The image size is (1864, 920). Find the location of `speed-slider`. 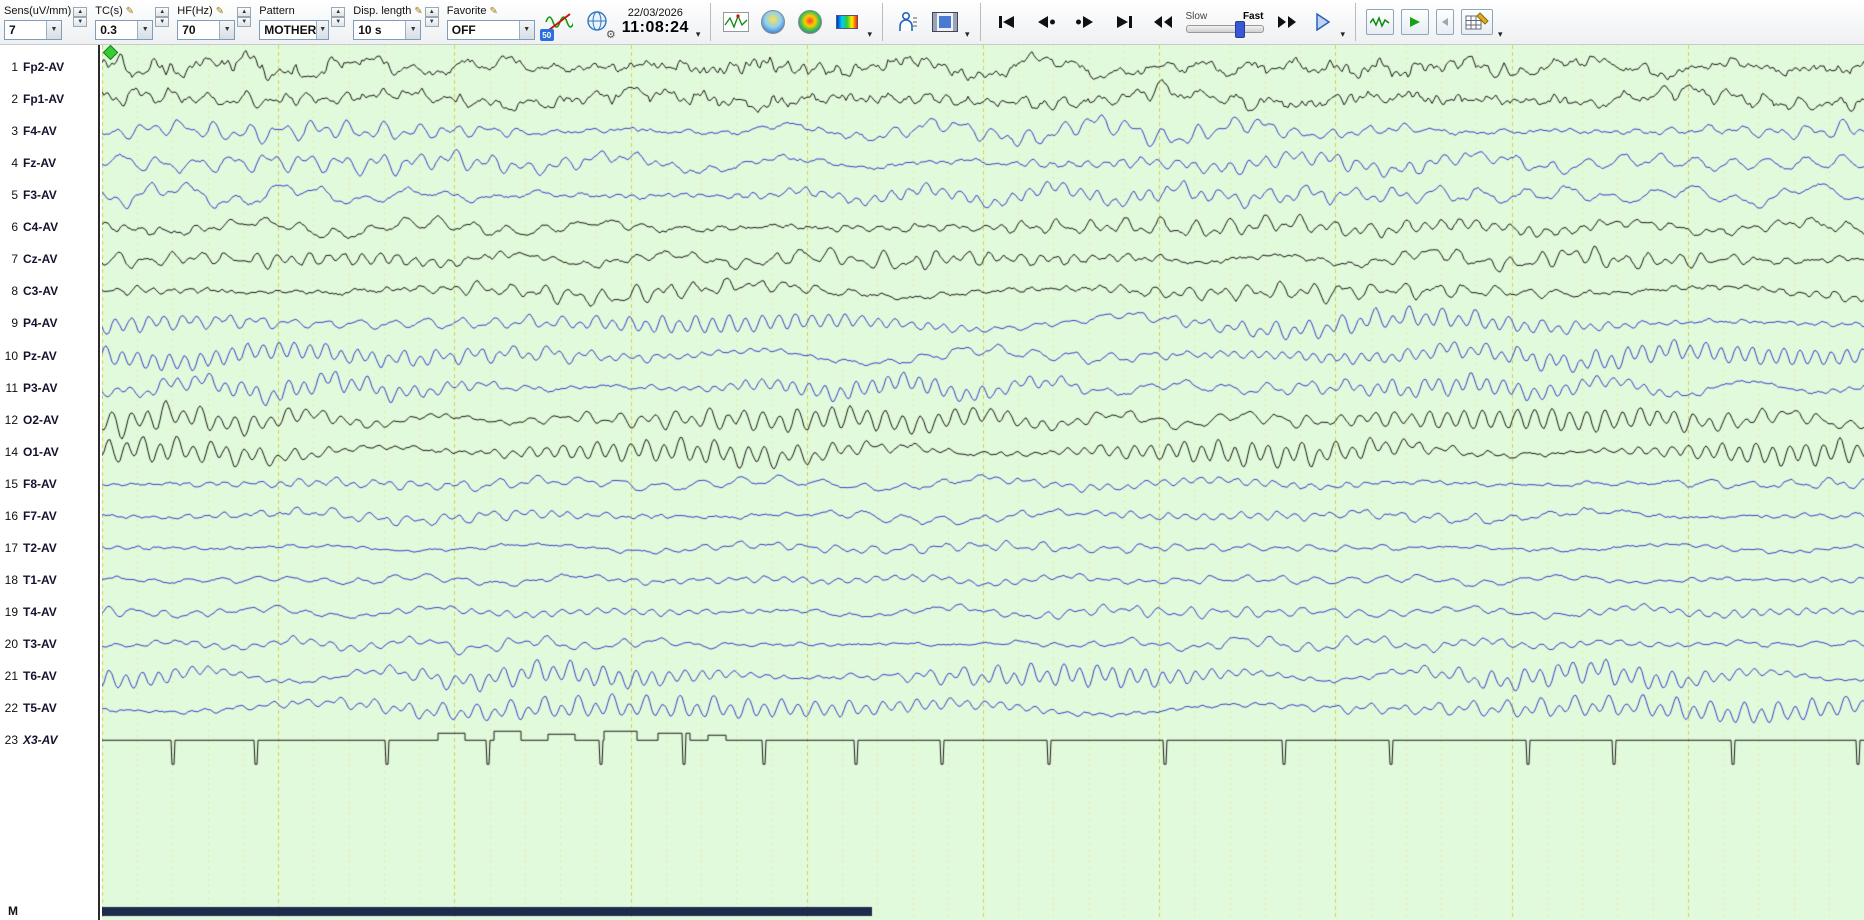

speed-slider is located at coordinates (1224, 29).